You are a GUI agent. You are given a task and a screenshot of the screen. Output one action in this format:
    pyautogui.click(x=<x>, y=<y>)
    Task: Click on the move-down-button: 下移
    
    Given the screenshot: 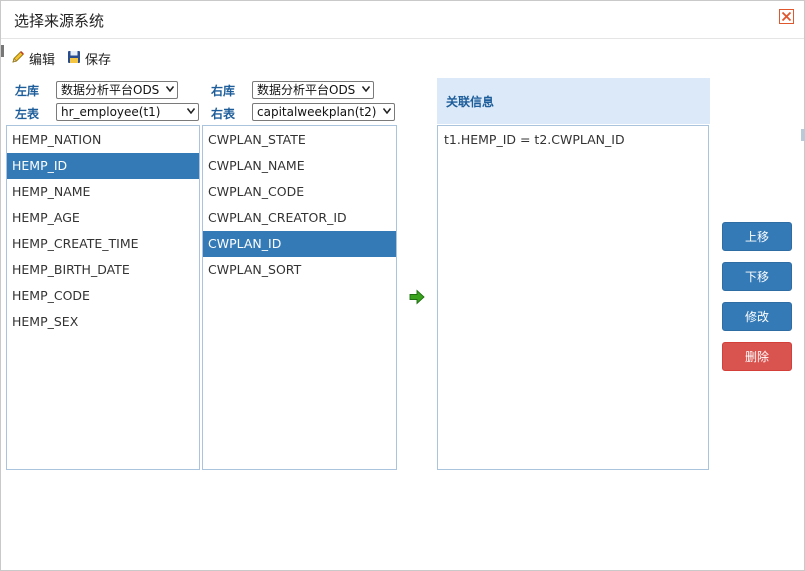 What is the action you would take?
    pyautogui.click(x=757, y=276)
    